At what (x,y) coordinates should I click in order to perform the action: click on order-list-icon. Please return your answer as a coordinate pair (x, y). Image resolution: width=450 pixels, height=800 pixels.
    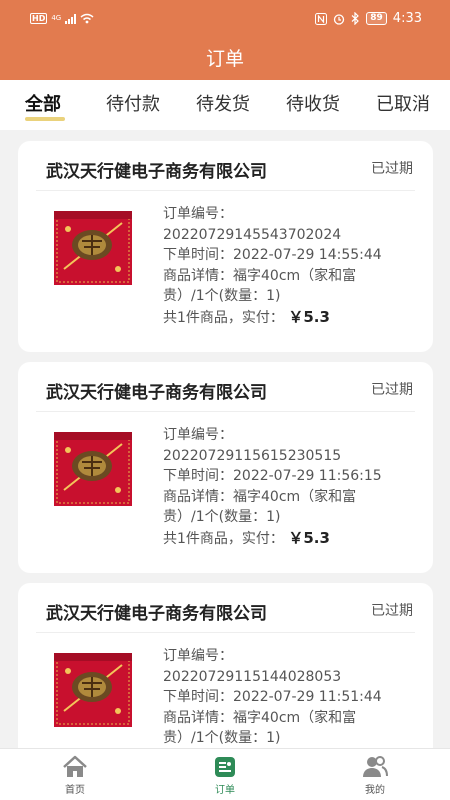
    Looking at the image, I should click on (225, 767).